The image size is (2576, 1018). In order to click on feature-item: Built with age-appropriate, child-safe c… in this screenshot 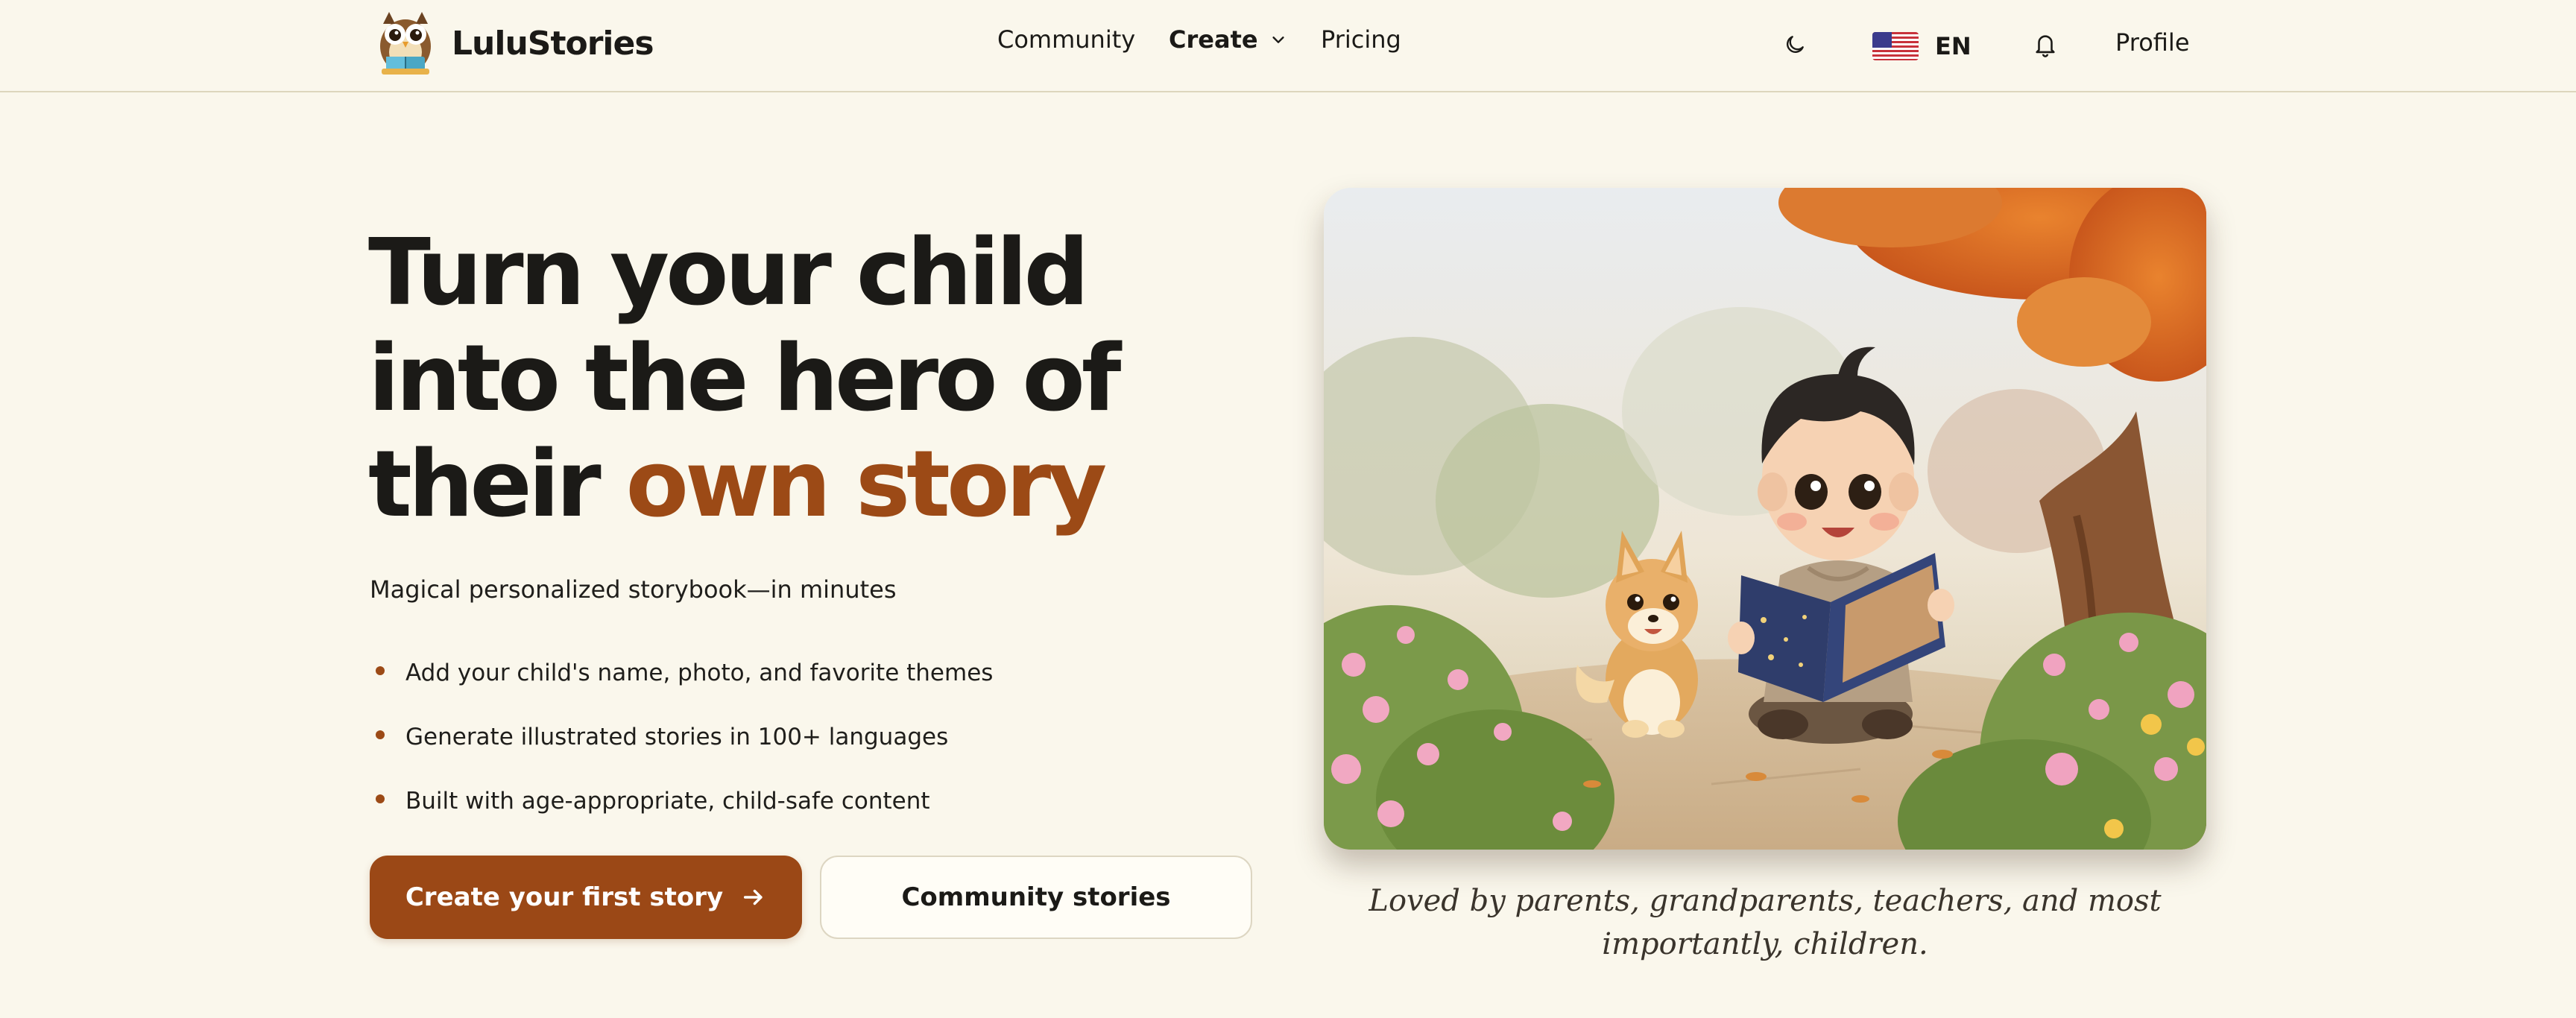, I will do `click(682, 801)`.